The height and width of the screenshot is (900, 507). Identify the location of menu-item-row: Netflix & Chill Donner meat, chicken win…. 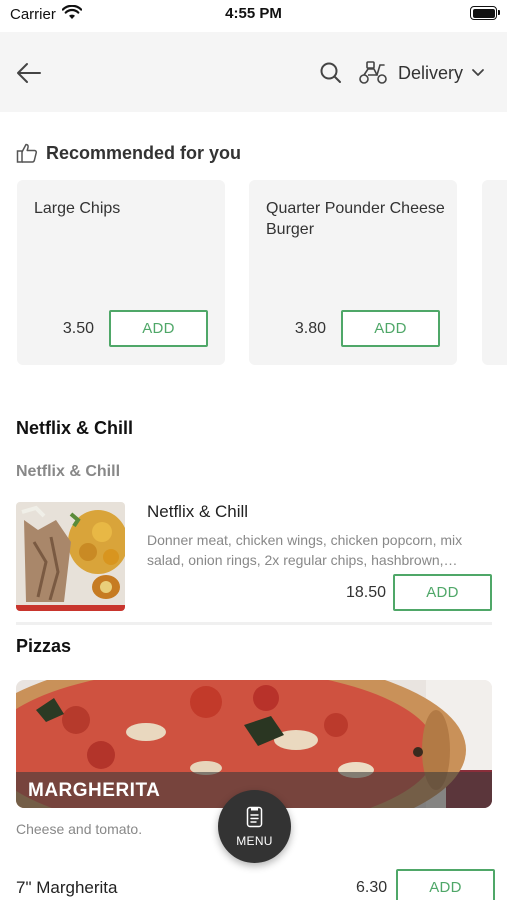
(254, 559).